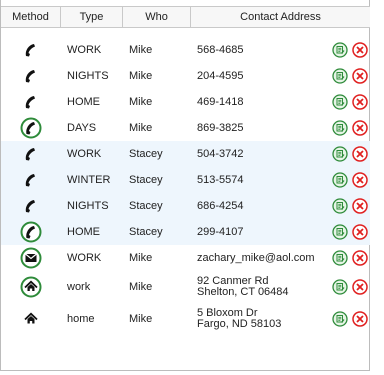 The height and width of the screenshot is (375, 384). I want to click on envelope-circle-icon, so click(31, 258).